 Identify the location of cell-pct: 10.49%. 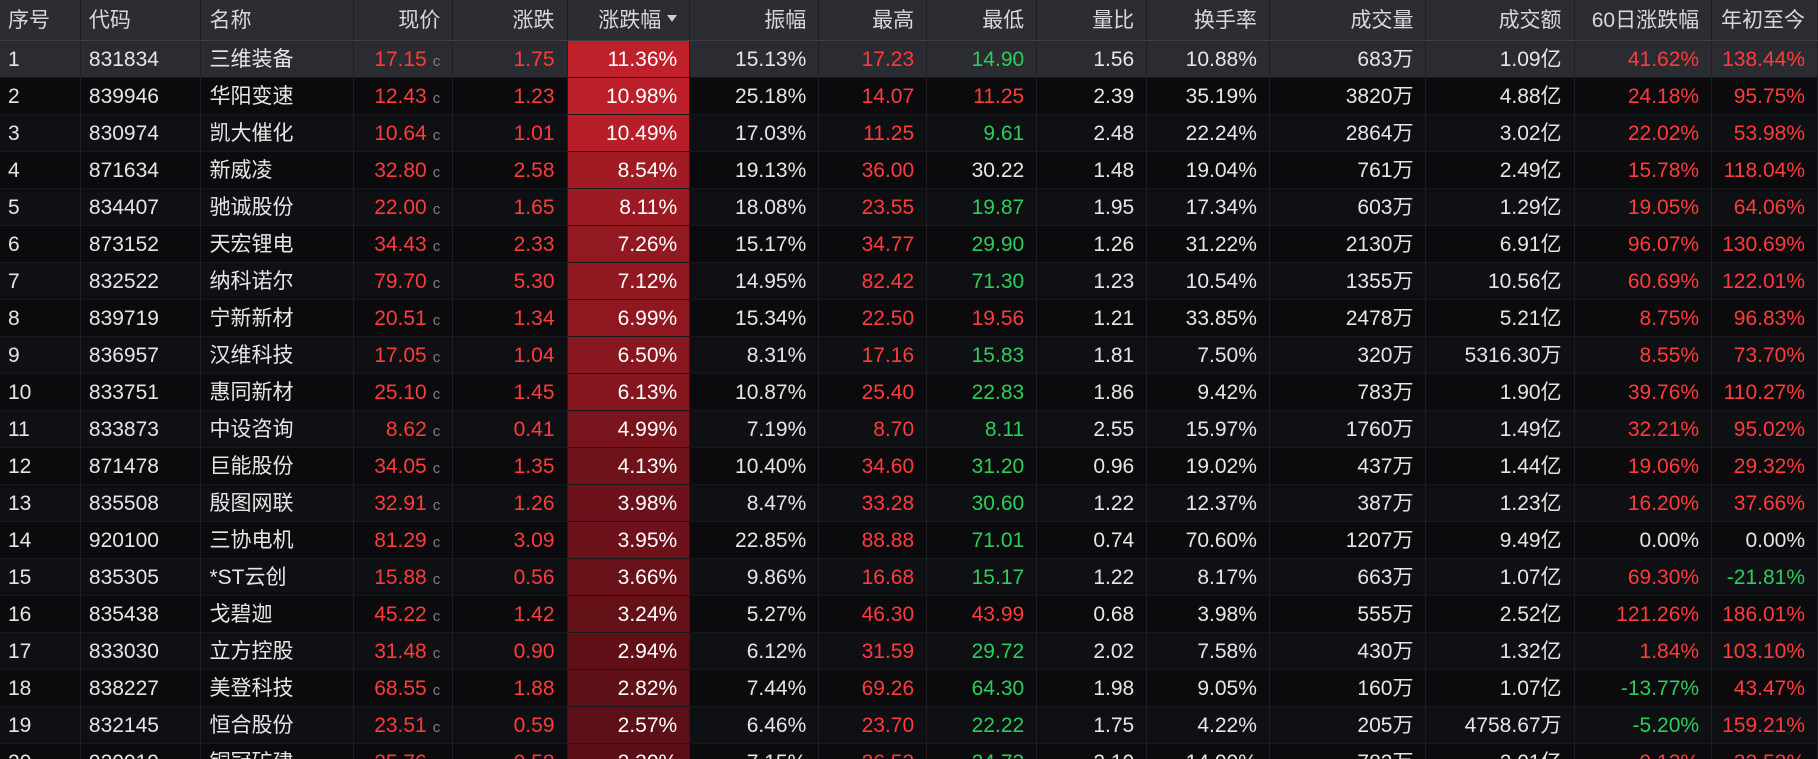
(629, 133).